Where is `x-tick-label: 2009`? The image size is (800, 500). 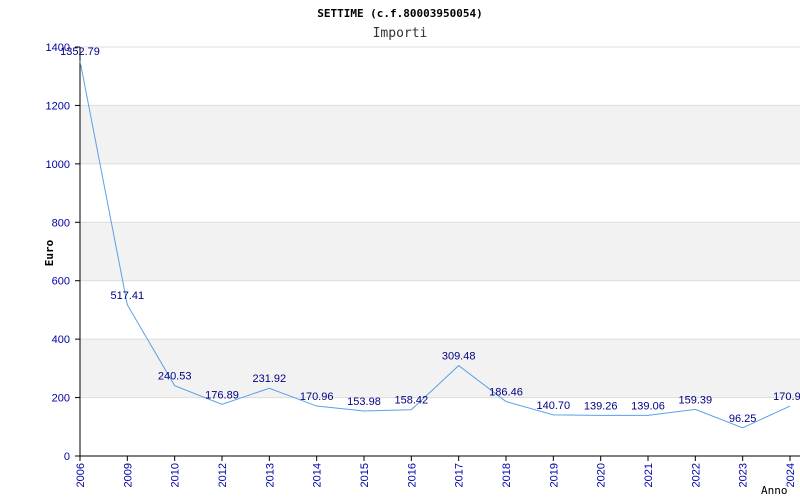 x-tick-label: 2009 is located at coordinates (128, 475).